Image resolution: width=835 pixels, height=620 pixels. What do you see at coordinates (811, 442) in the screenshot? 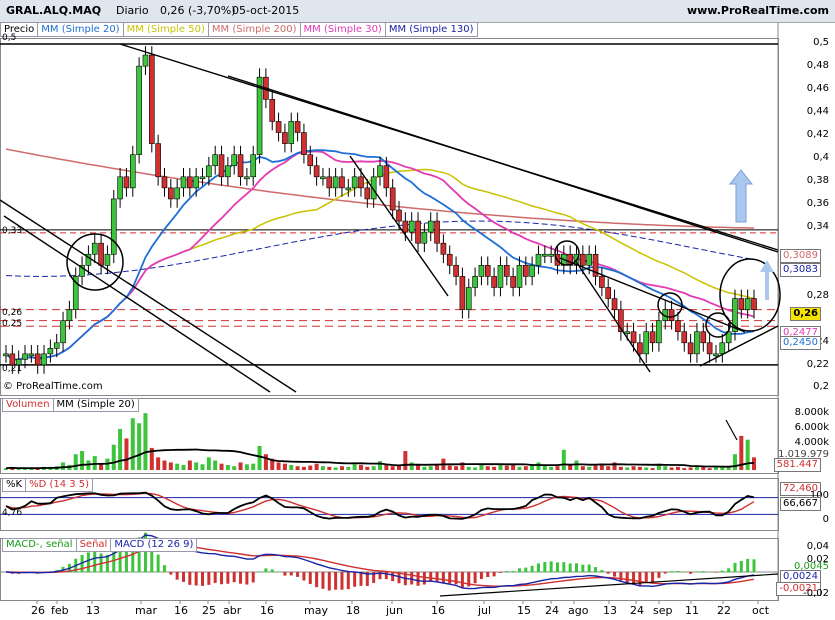
I see `vol-tick: 4.000k` at bounding box center [811, 442].